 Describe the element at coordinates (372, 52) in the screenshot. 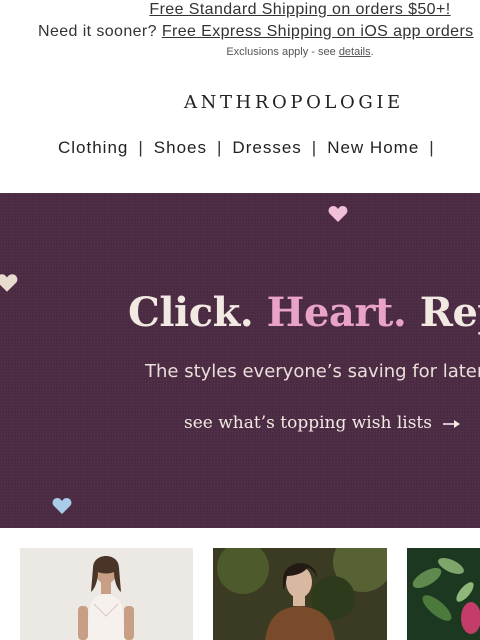

I see `exclusions-suffix: .` at that location.